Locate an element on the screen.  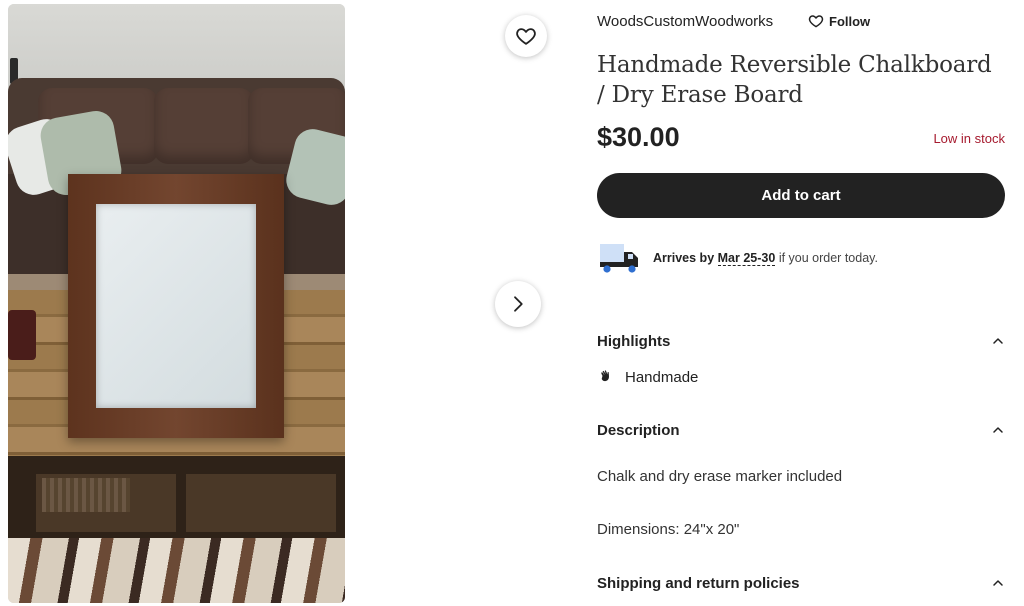
add-to-cart-button: Add to cart is located at coordinates (801, 195).